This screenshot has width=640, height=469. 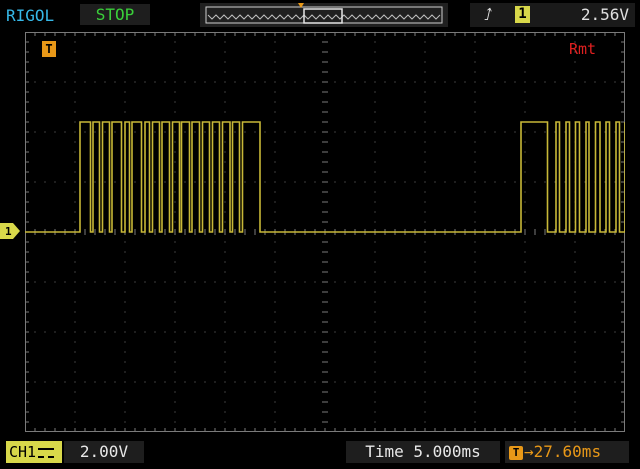 I want to click on ch1-ground-marker: 1, so click(x=11, y=231).